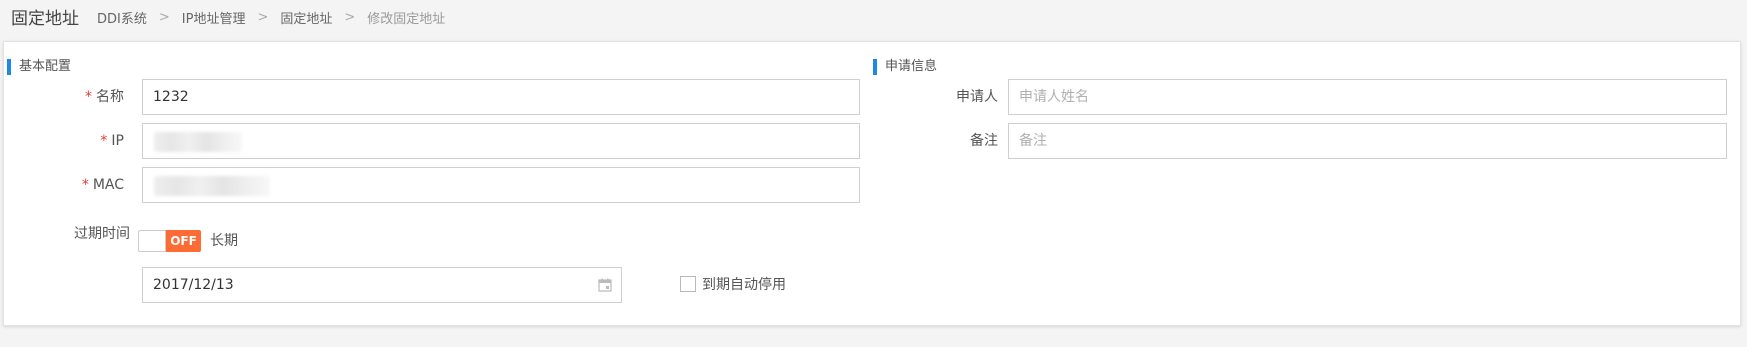  I want to click on breadcrumb: DDI系统 > IP地址管理 > 固定地址 > 修改固定地址, so click(271, 17).